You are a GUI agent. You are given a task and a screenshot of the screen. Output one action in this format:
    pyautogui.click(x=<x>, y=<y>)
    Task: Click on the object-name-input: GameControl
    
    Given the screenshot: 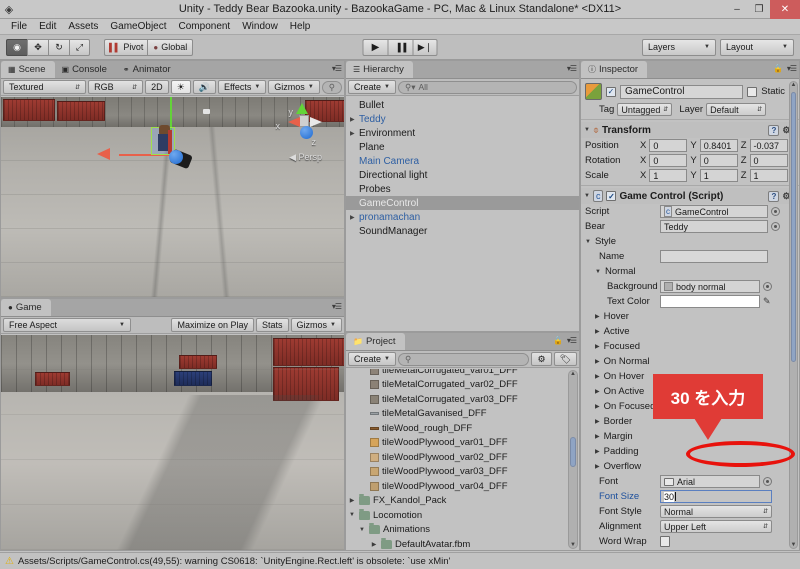 What is the action you would take?
    pyautogui.click(x=682, y=91)
    